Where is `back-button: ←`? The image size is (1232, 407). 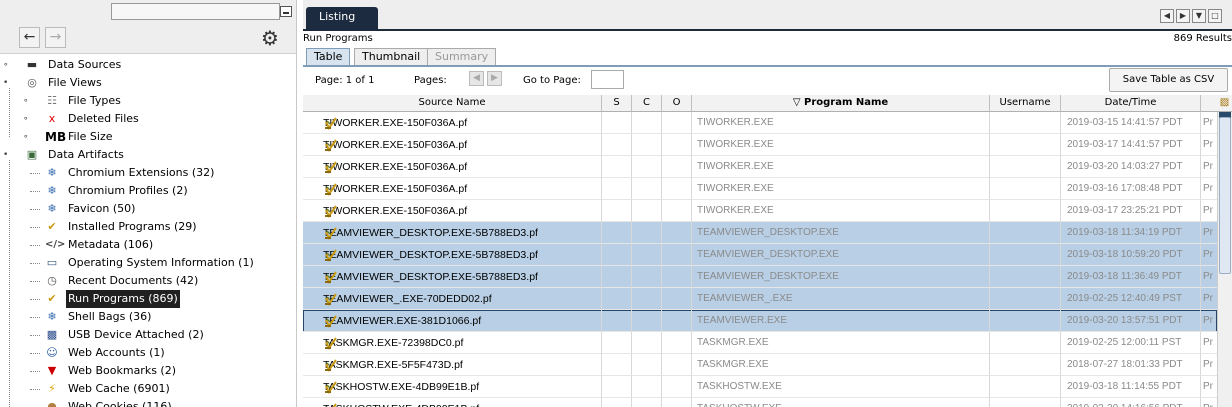 back-button: ← is located at coordinates (29, 37).